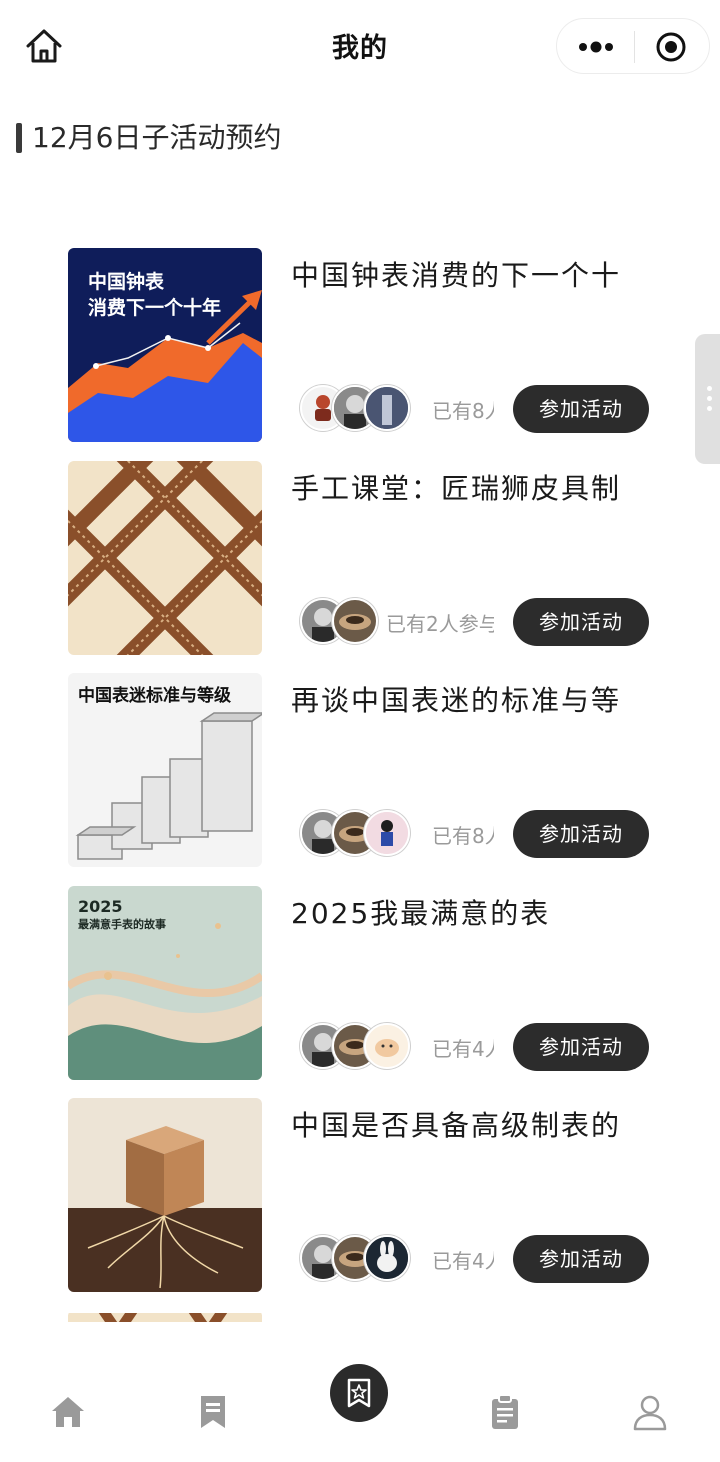  I want to click on activity-title: 再谈中国表迷的标准与等, so click(470, 701).